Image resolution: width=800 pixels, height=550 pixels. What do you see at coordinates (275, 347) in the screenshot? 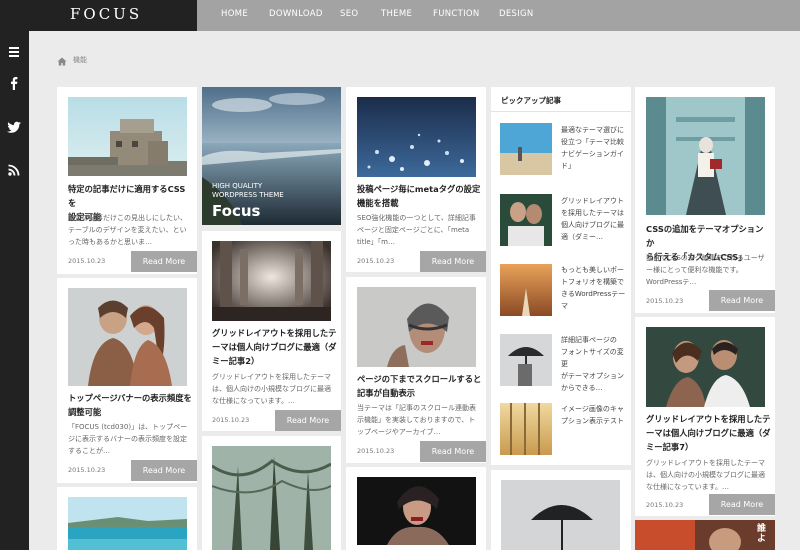
I see `post-title: グリッドレイアウトを採用したテ ーマは個人向けブログに最適（ダ ミー記事2）` at bounding box center [275, 347].